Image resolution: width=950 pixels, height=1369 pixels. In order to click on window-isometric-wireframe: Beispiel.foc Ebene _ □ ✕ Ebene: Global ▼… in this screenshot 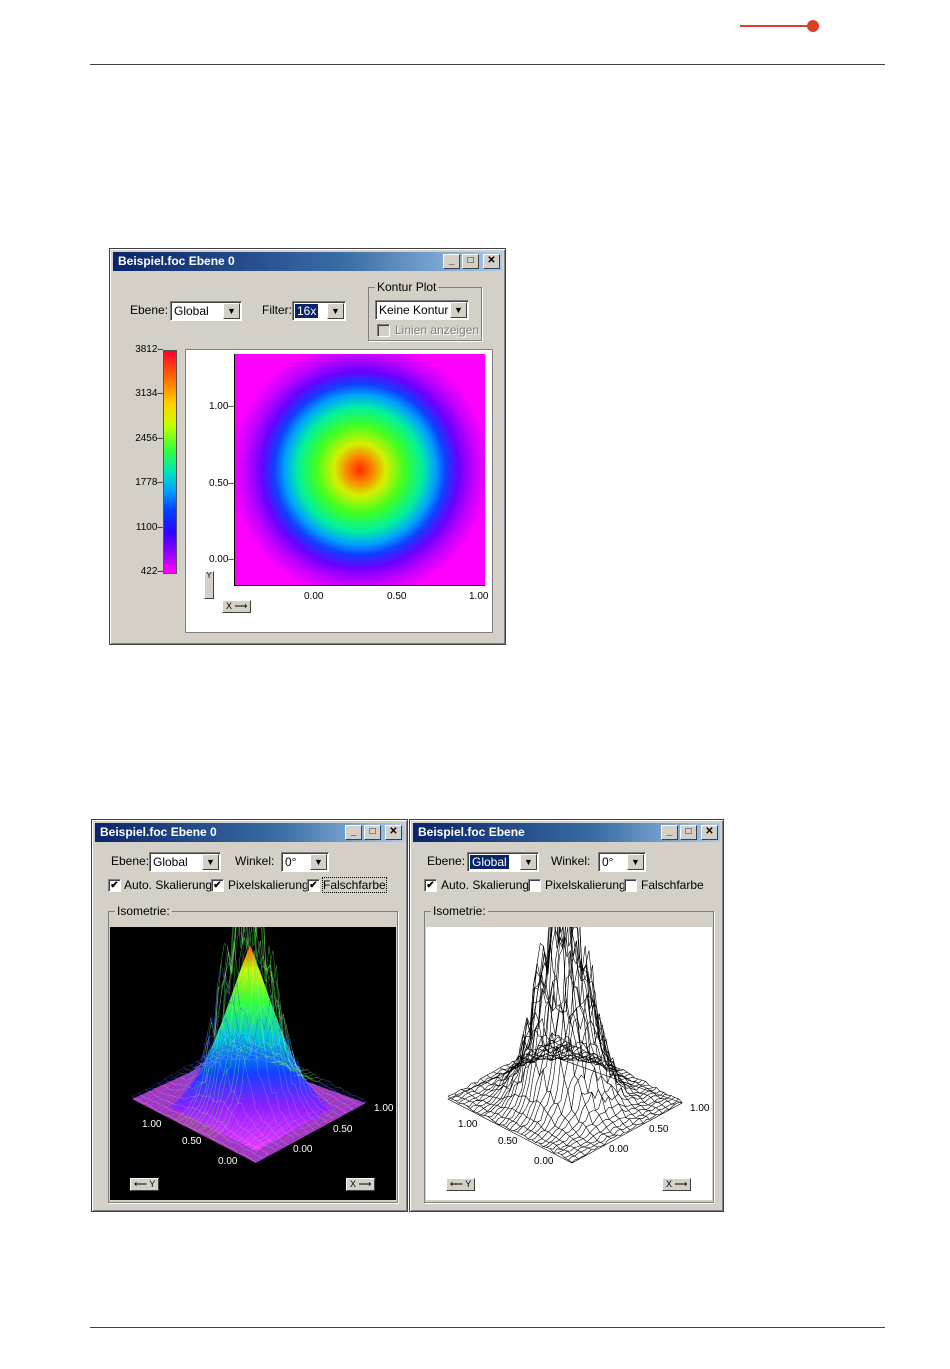, I will do `click(566, 1015)`.